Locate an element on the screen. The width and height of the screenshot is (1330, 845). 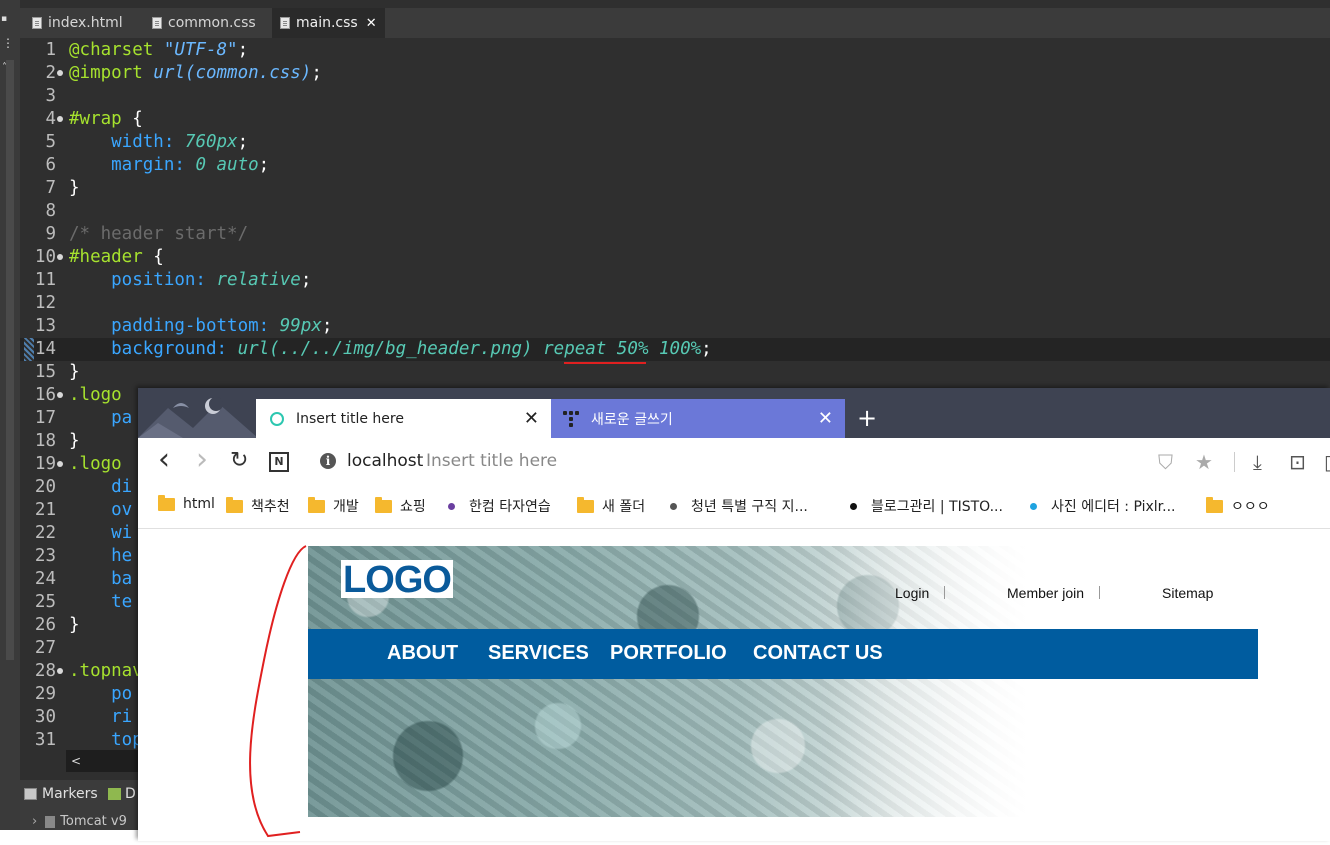
tab-new-post: 새로운 글쓰기 ✕ is located at coordinates (698, 418).